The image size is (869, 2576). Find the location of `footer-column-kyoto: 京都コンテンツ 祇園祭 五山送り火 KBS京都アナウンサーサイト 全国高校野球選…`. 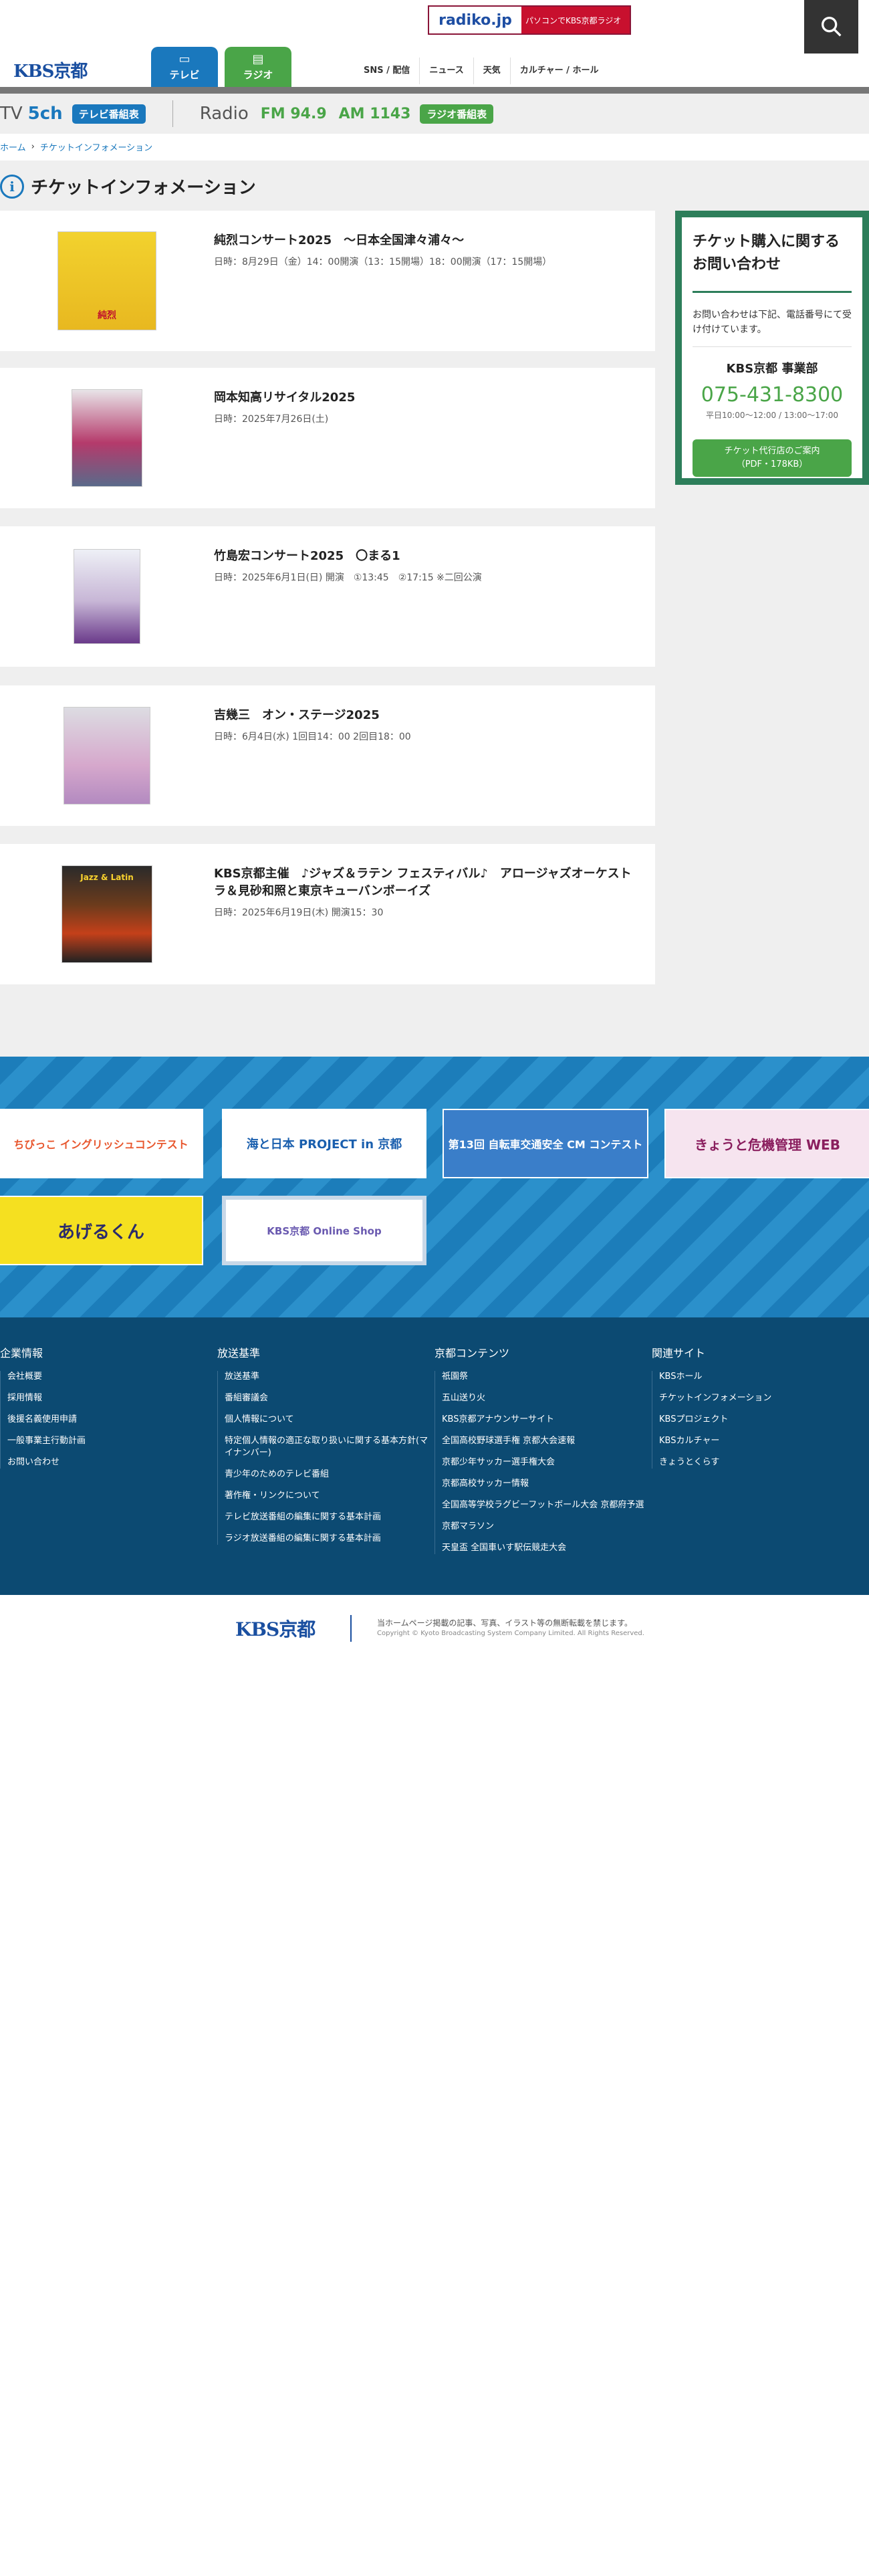

footer-column-kyoto: 京都コンテンツ 祇園祭 五山送り火 KBS京都アナウンサーサイト 全国高校野球選… is located at coordinates (543, 1454).